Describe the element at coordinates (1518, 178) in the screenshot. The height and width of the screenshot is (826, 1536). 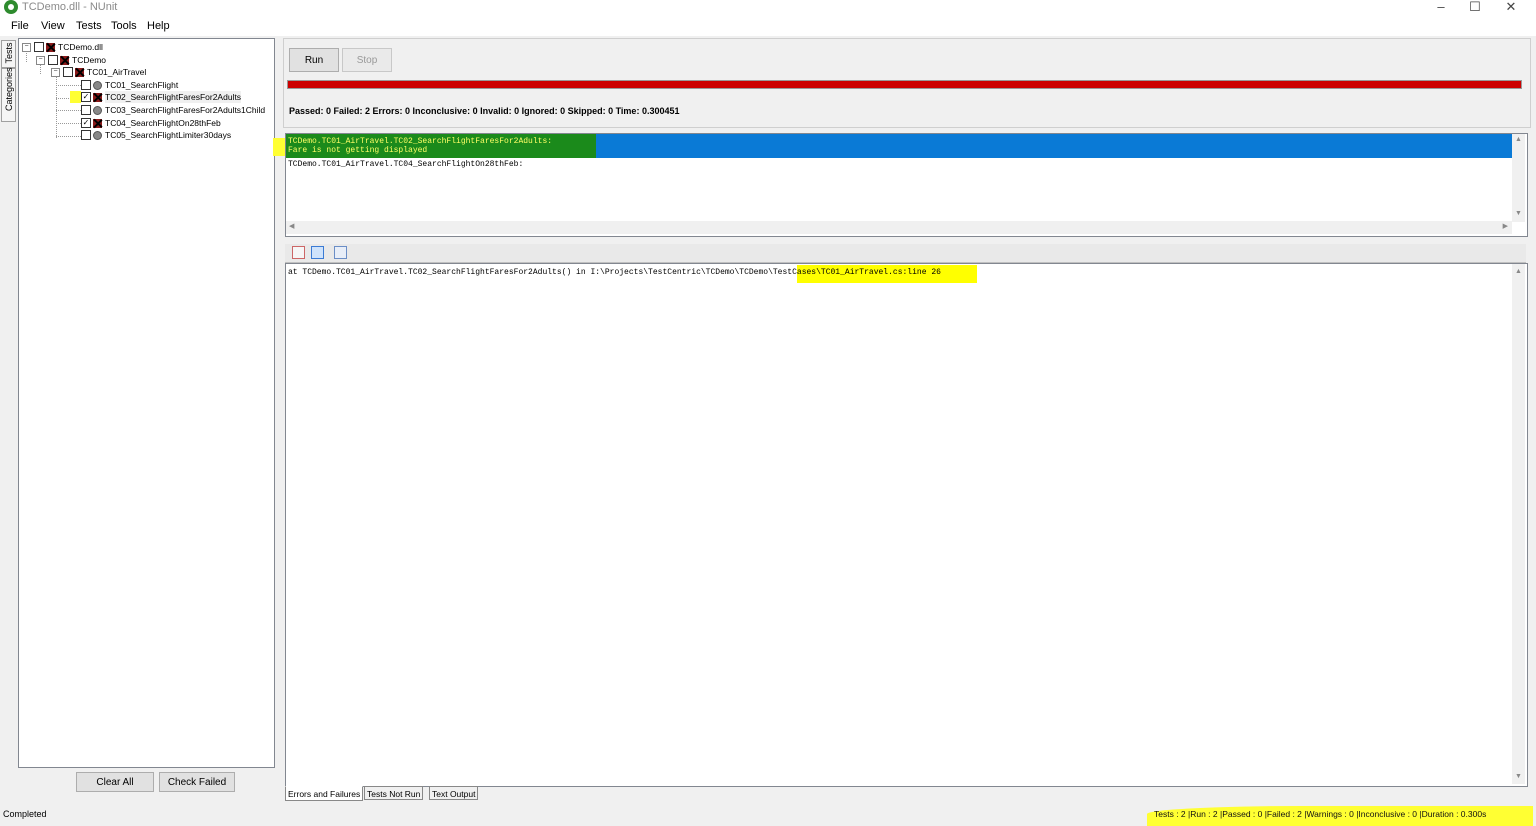
I see `errors-vertical-scrollbar: ▲ ▼` at that location.